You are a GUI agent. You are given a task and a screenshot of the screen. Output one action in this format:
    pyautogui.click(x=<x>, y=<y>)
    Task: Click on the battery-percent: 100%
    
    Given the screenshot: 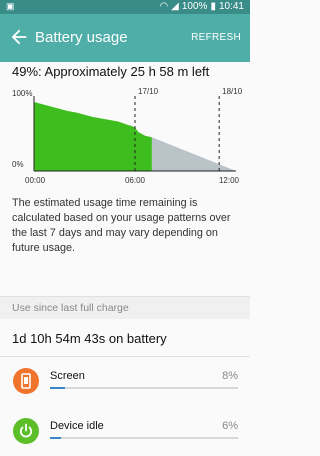 What is the action you would take?
    pyautogui.click(x=194, y=6)
    